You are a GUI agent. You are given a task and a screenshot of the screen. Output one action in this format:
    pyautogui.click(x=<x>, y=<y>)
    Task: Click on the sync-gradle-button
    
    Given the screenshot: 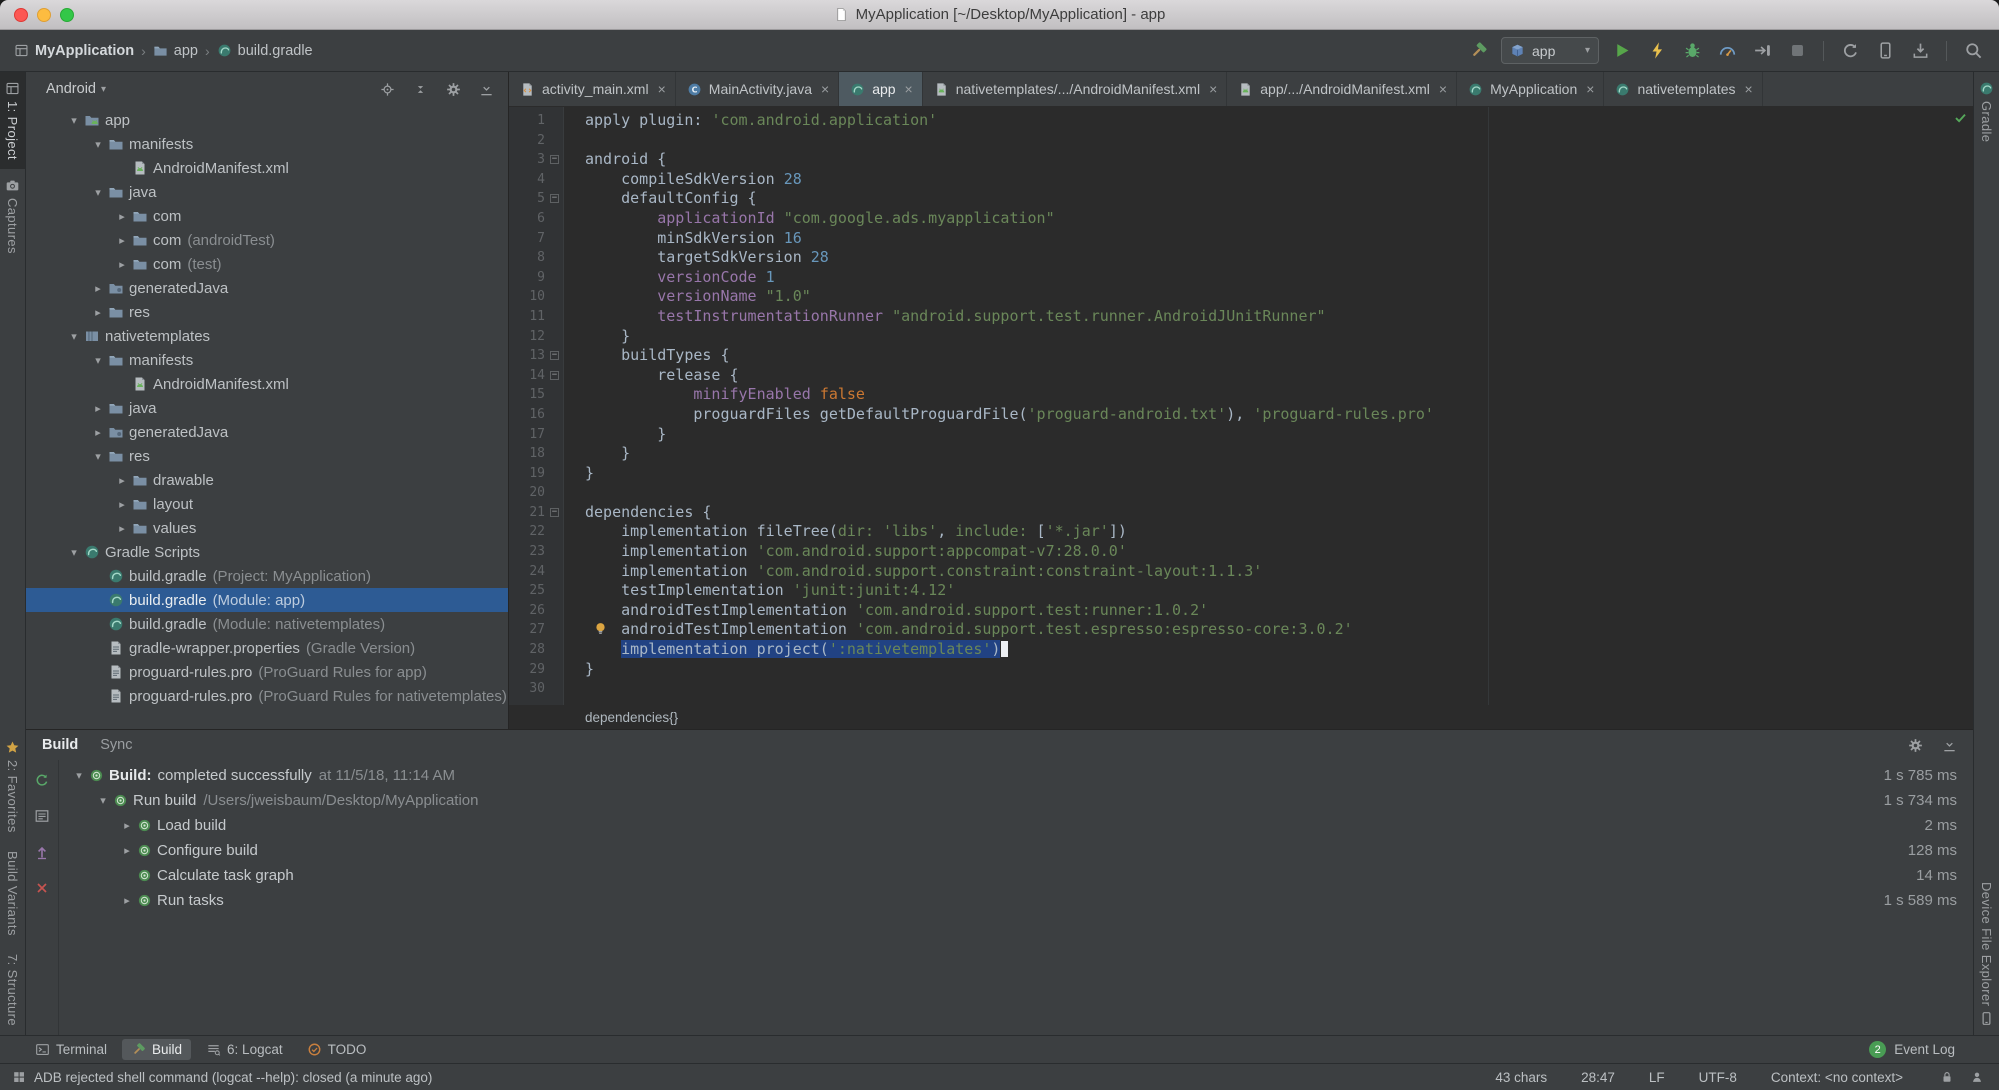 What is the action you would take?
    pyautogui.click(x=1850, y=51)
    